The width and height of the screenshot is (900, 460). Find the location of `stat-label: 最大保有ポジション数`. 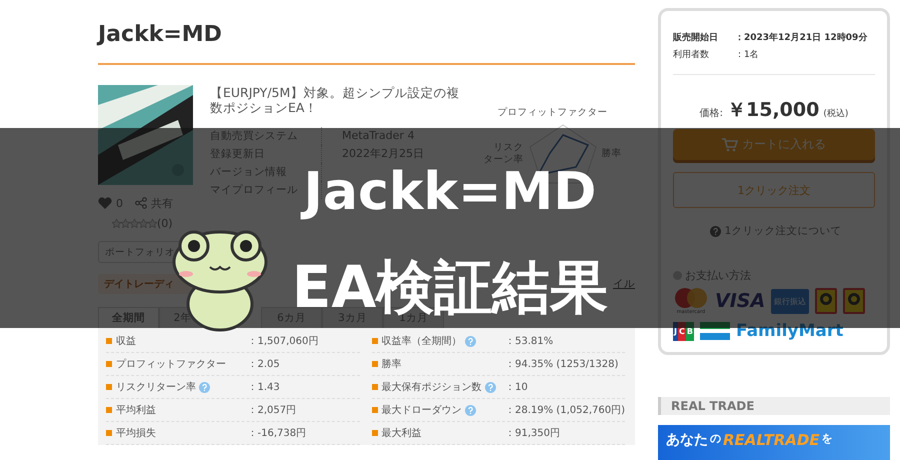

stat-label: 最大保有ポジション数 is located at coordinates (432, 387).